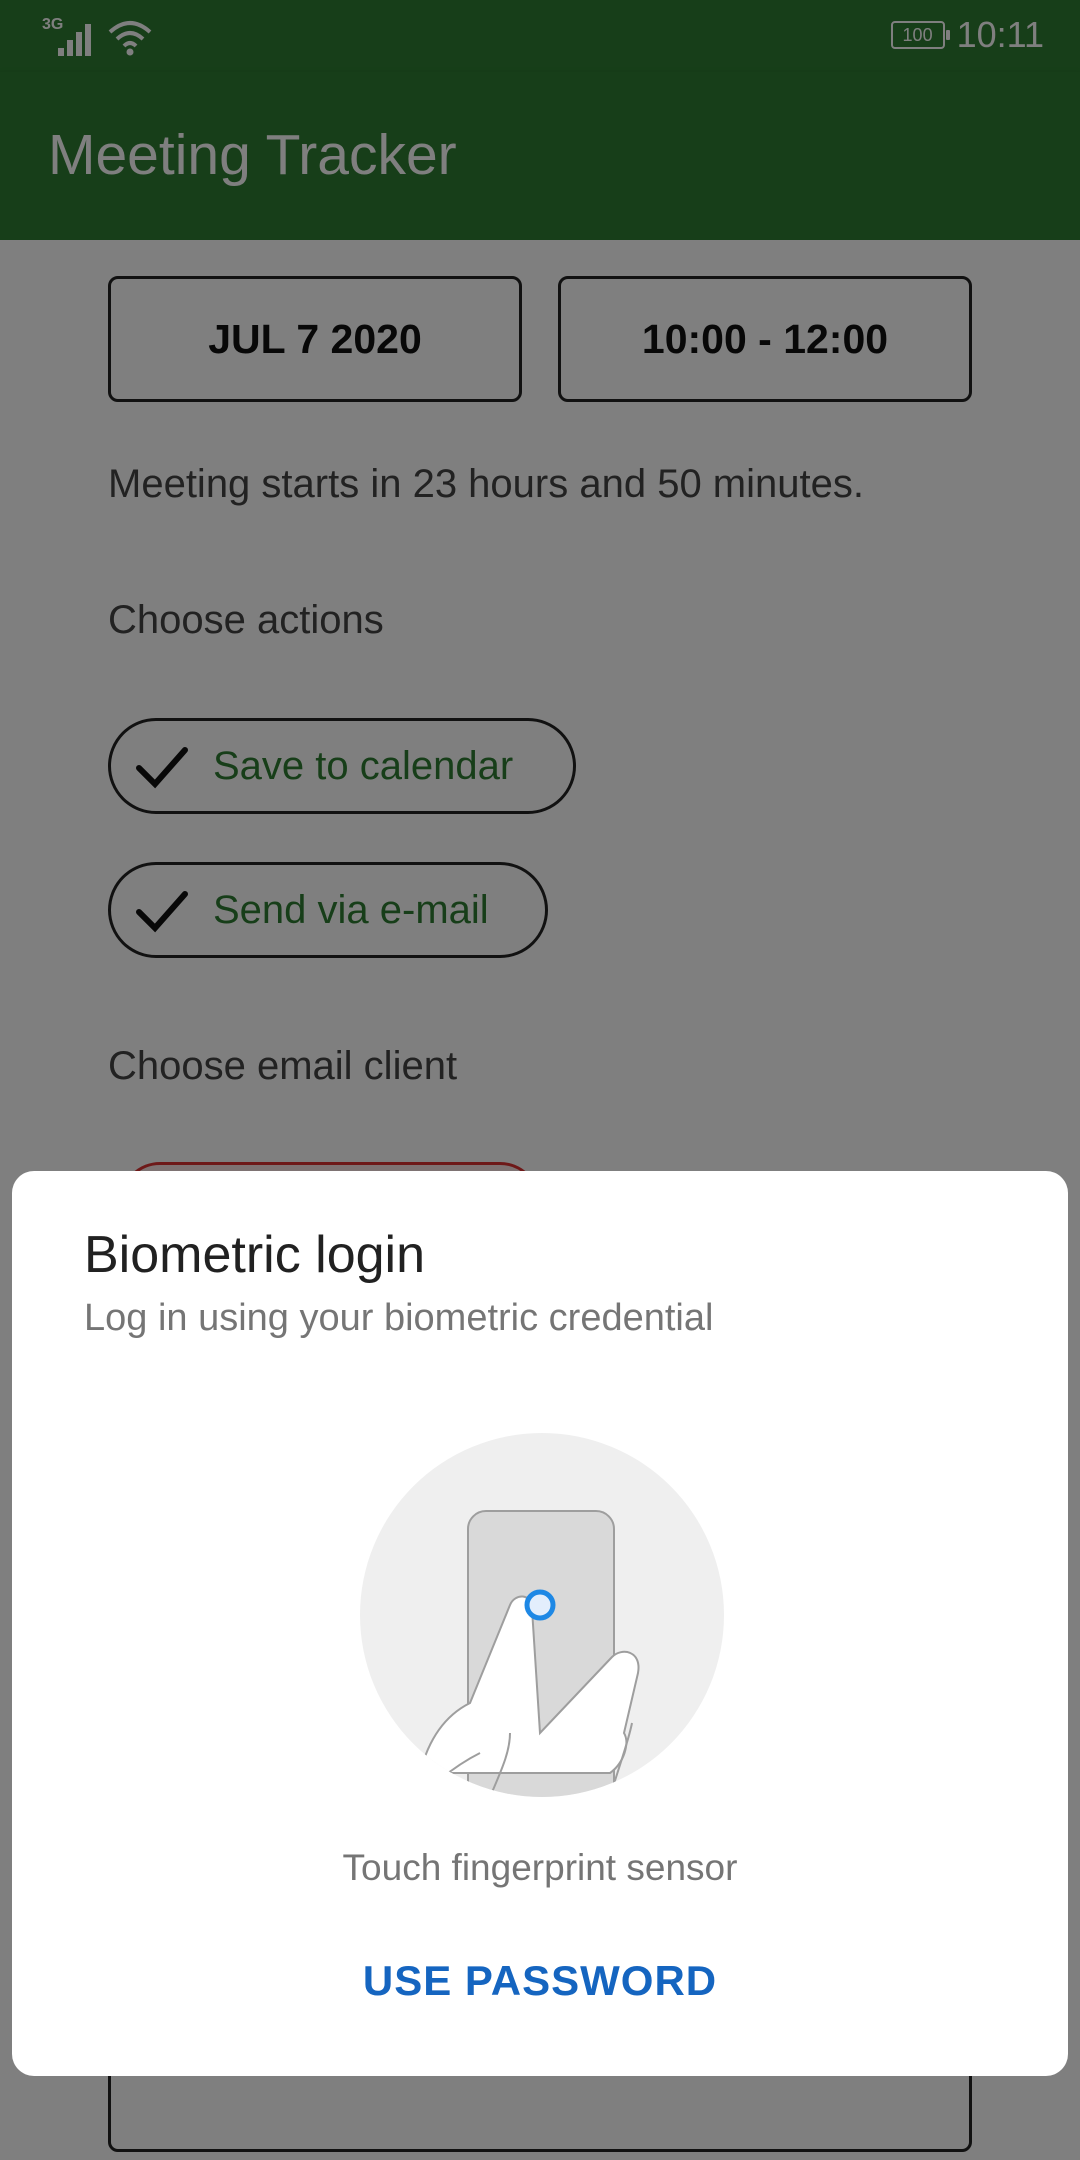 The width and height of the screenshot is (1080, 2160). Describe the element at coordinates (540, 1989) in the screenshot. I see `use-password-button: USE PASSWORD` at that location.